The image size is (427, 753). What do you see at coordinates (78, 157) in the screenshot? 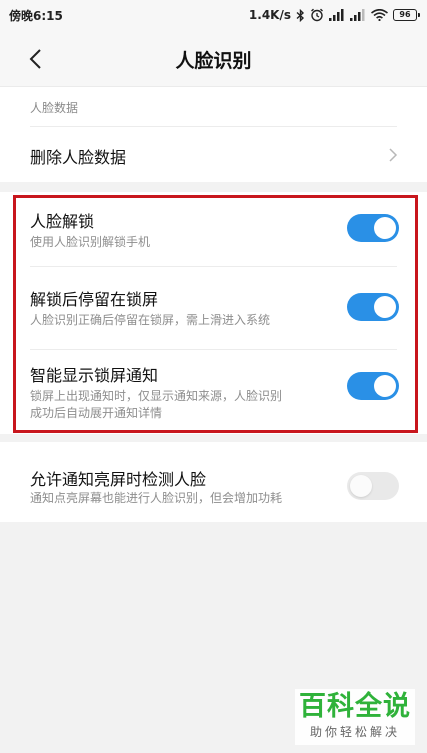
I see `delete-face-data-label: 删除人脸数据` at bounding box center [78, 157].